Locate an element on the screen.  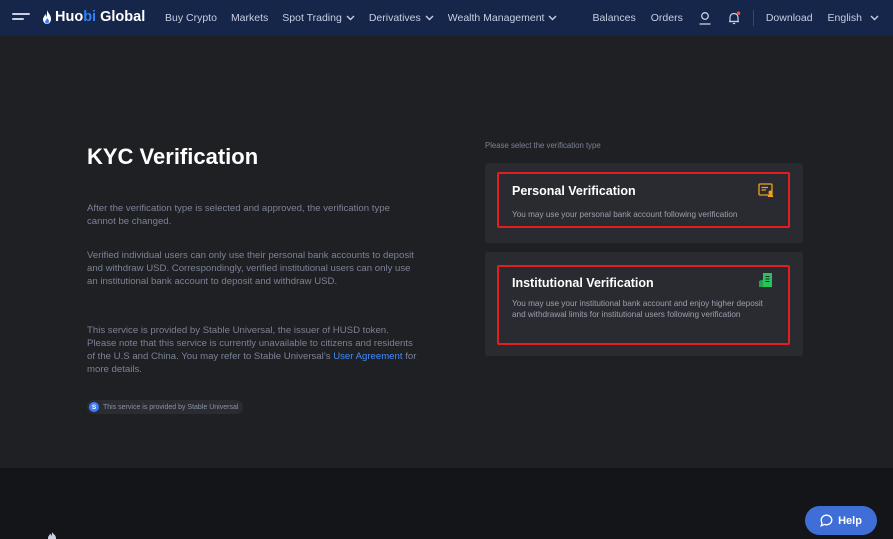
nav-balances: Balances is located at coordinates (614, 18).